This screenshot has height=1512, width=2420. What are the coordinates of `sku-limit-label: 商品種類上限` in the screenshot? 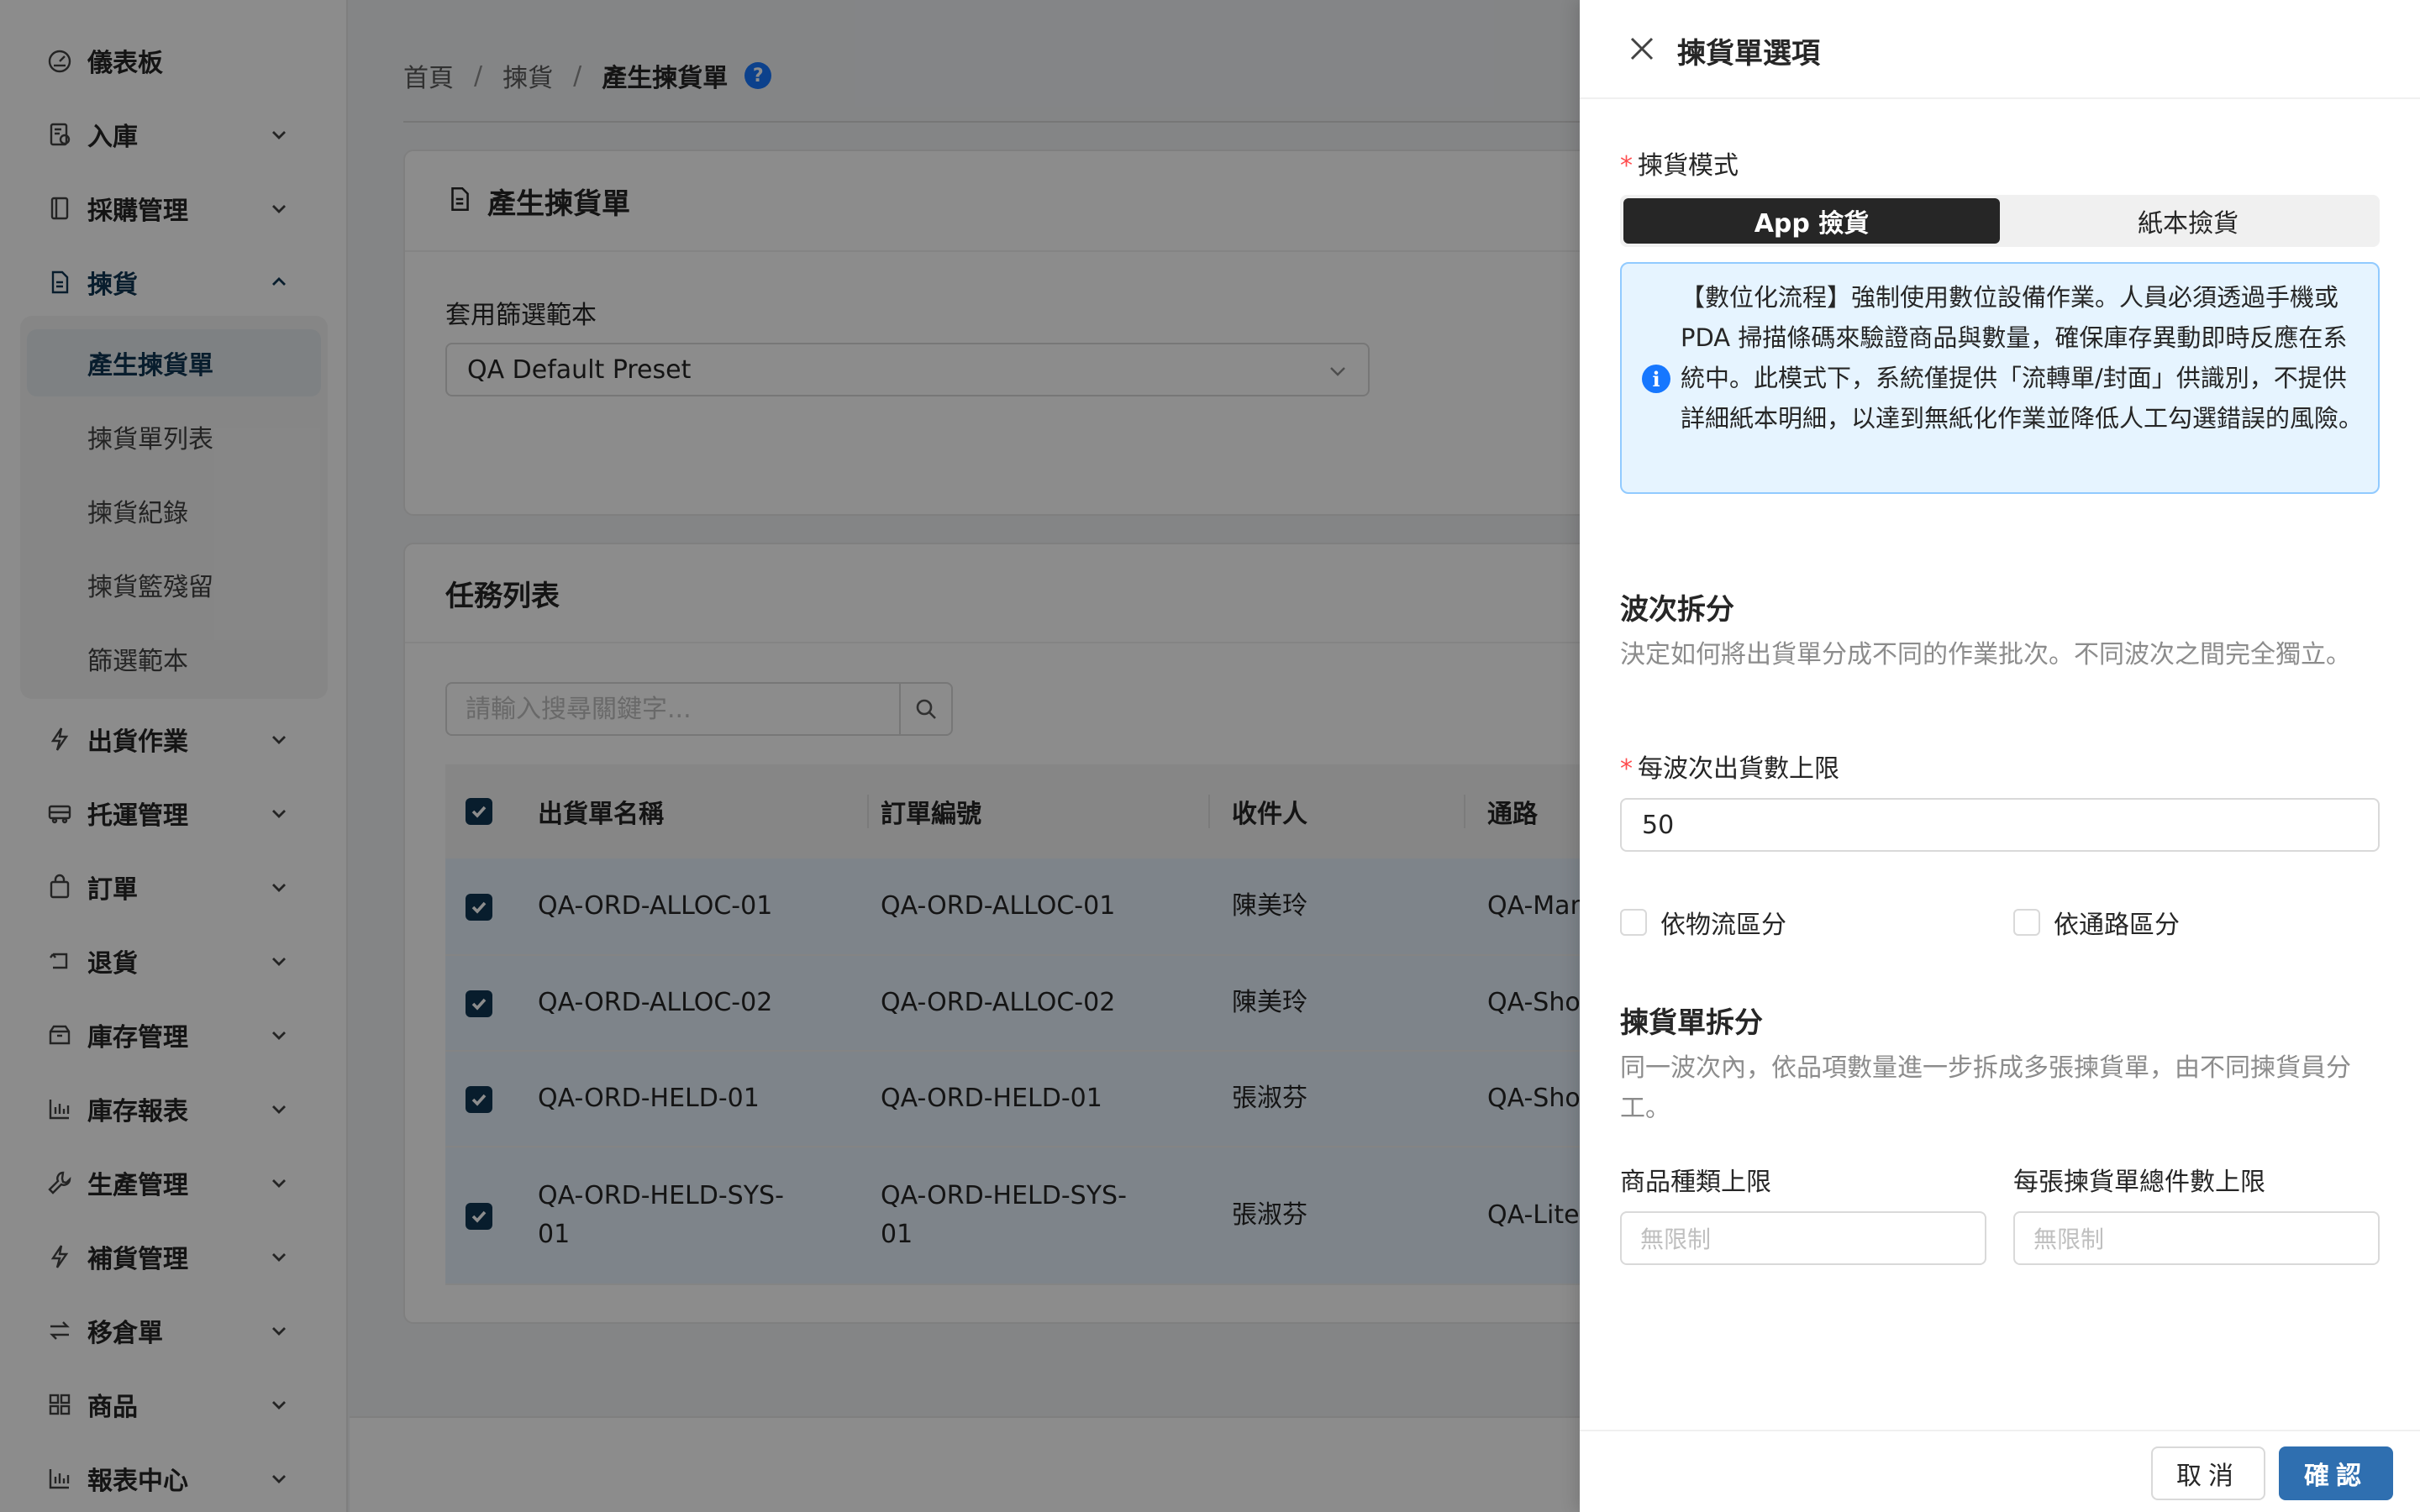 It's located at (1695, 1182).